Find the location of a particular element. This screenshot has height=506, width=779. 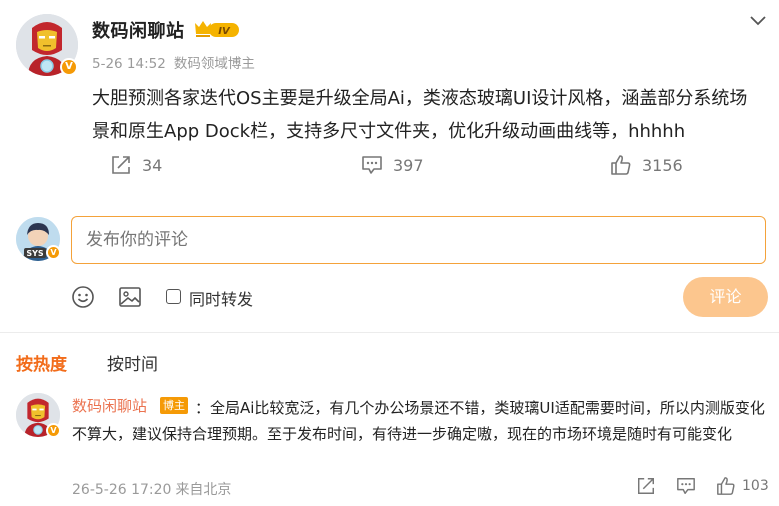

comment-count: 397 is located at coordinates (408, 165).